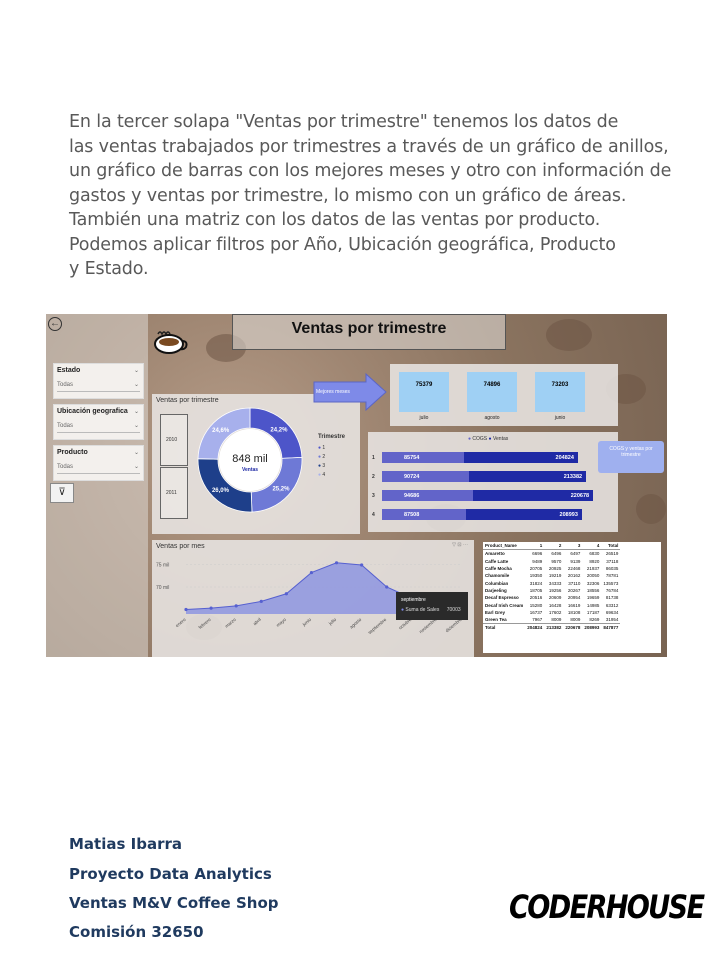 The height and width of the screenshot is (960, 720). I want to click on matrix-row: Green Tea 7967 8009 8009 8269 31954, so click(551, 620).